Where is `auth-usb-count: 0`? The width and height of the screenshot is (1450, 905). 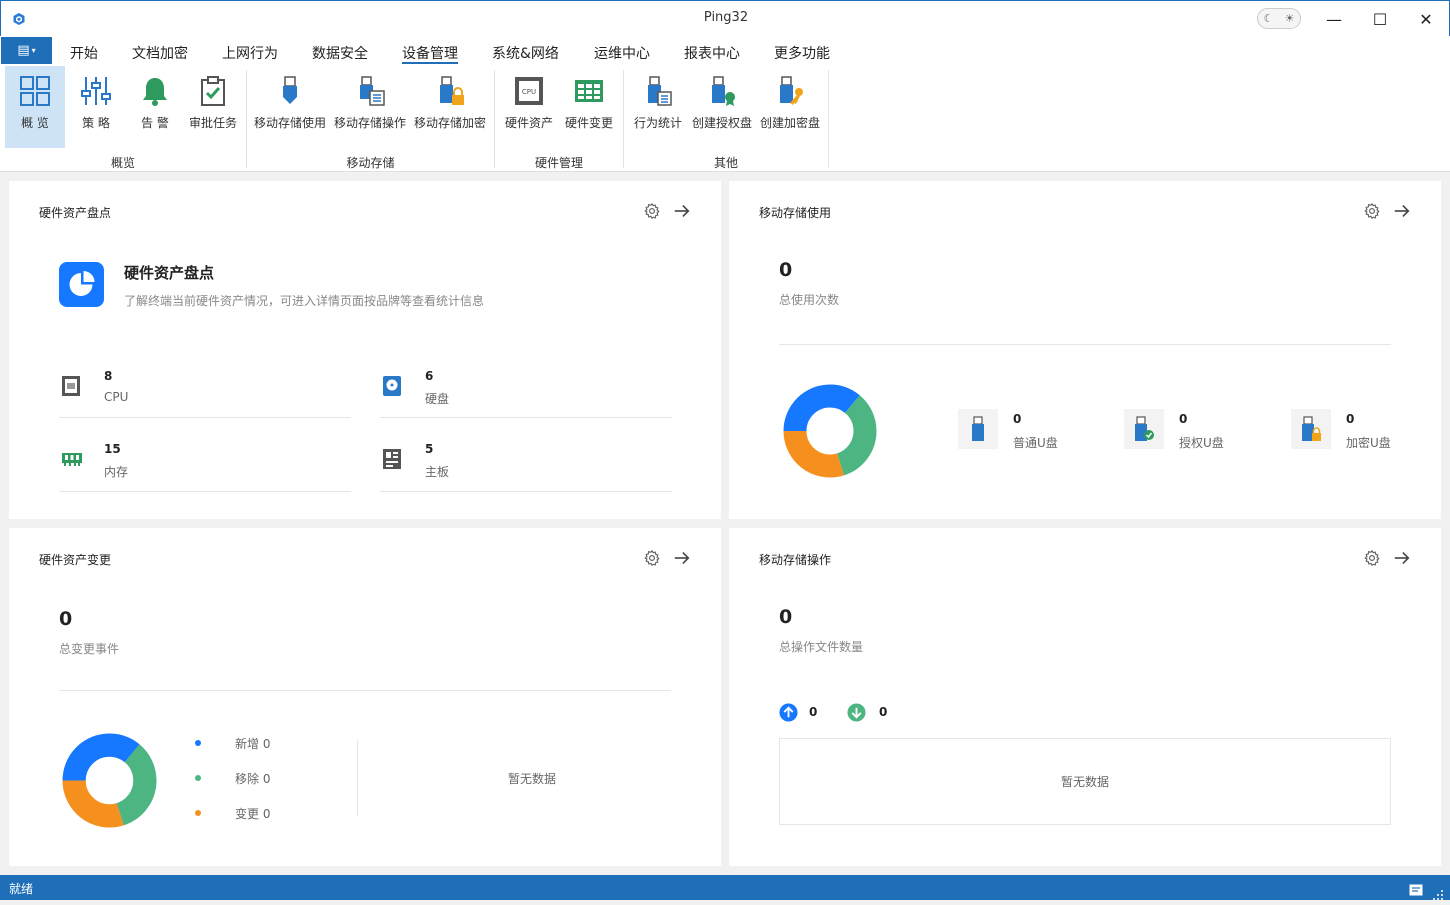
auth-usb-count: 0 is located at coordinates (1183, 419).